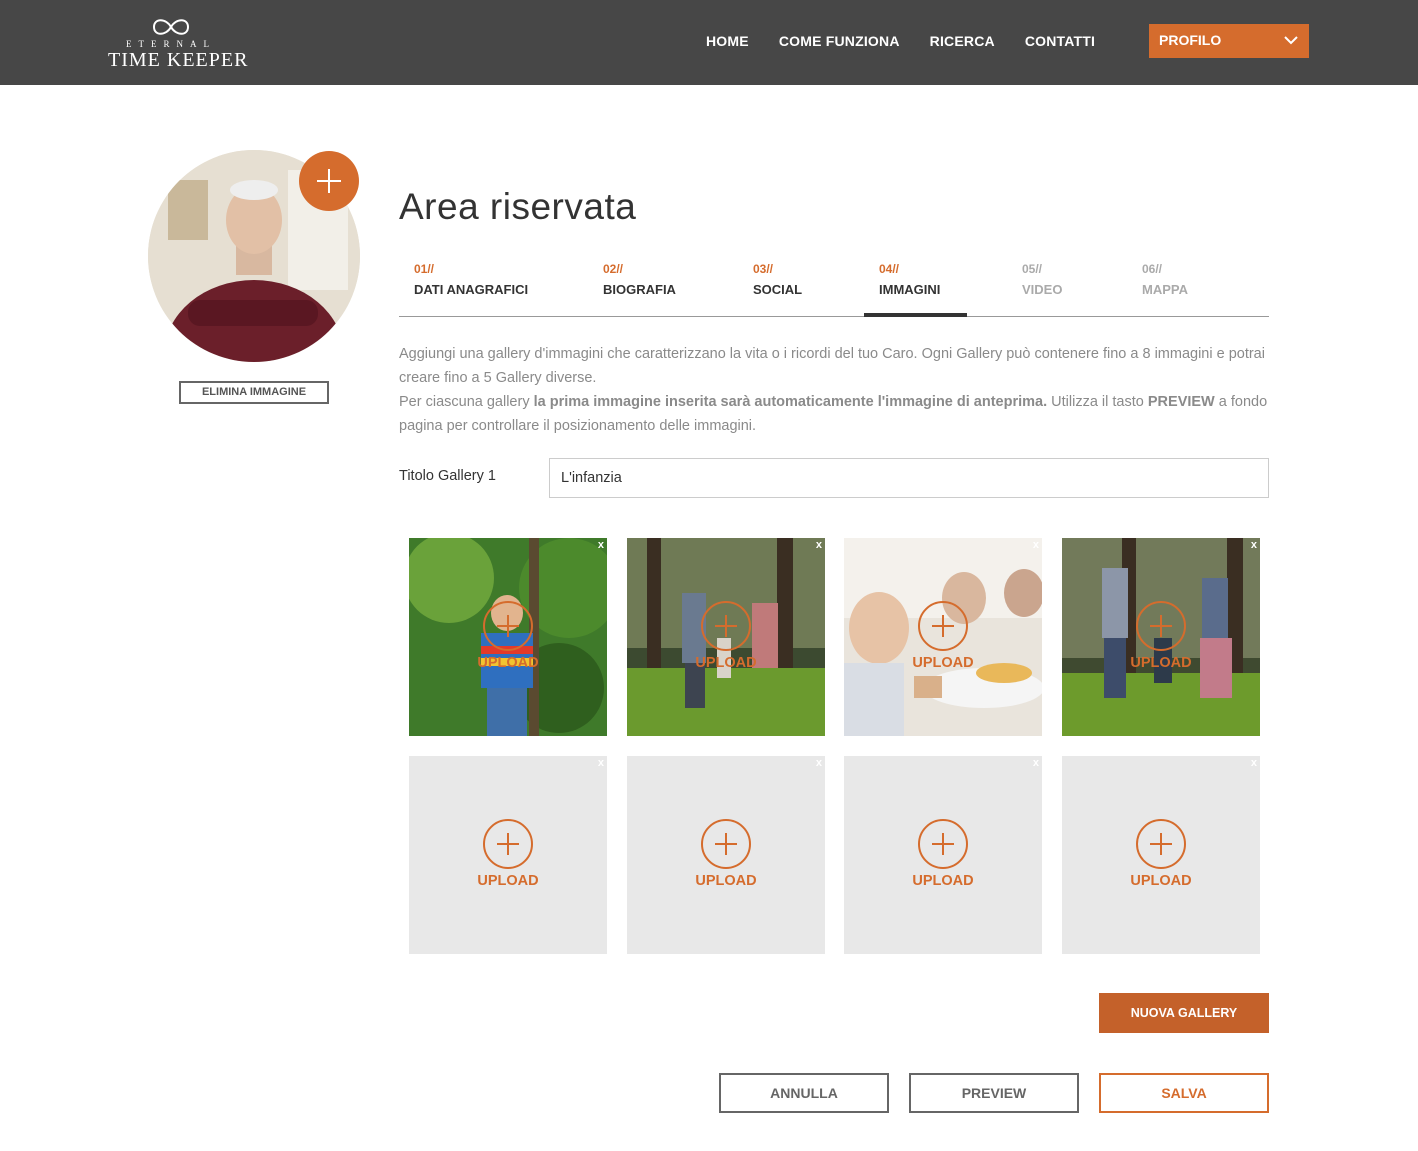 The height and width of the screenshot is (1151, 1418). Describe the element at coordinates (518, 206) in the screenshot. I see `page-title: Area riservata` at that location.